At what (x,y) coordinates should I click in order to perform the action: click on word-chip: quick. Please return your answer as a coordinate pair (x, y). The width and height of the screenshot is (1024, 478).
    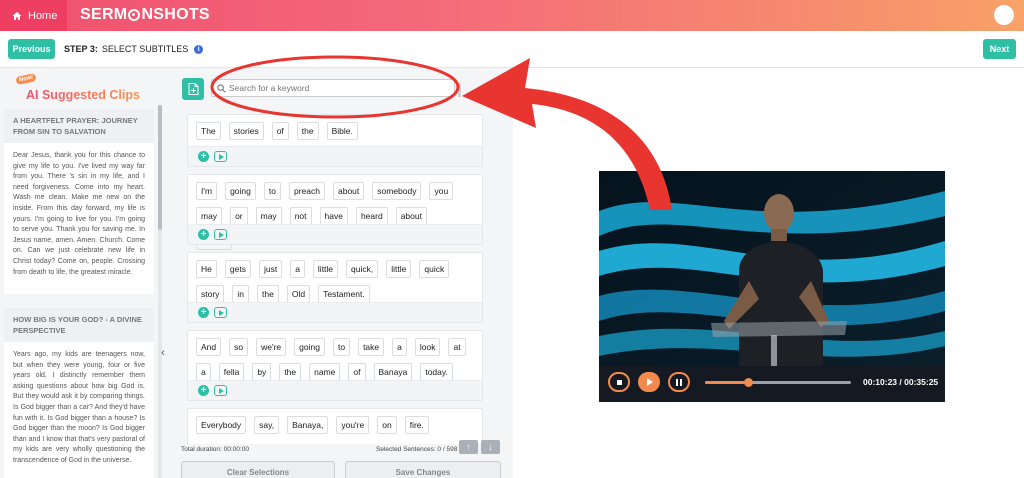
    Looking at the image, I should click on (434, 269).